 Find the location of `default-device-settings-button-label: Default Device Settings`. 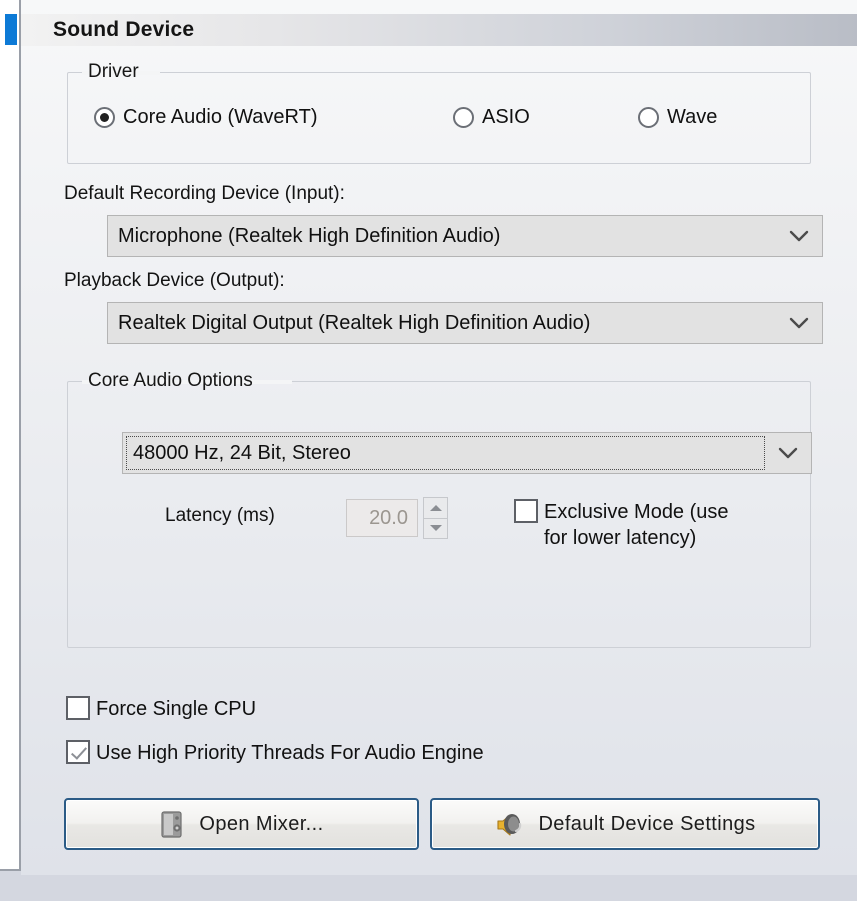

default-device-settings-button-label: Default Device Settings is located at coordinates (647, 823).